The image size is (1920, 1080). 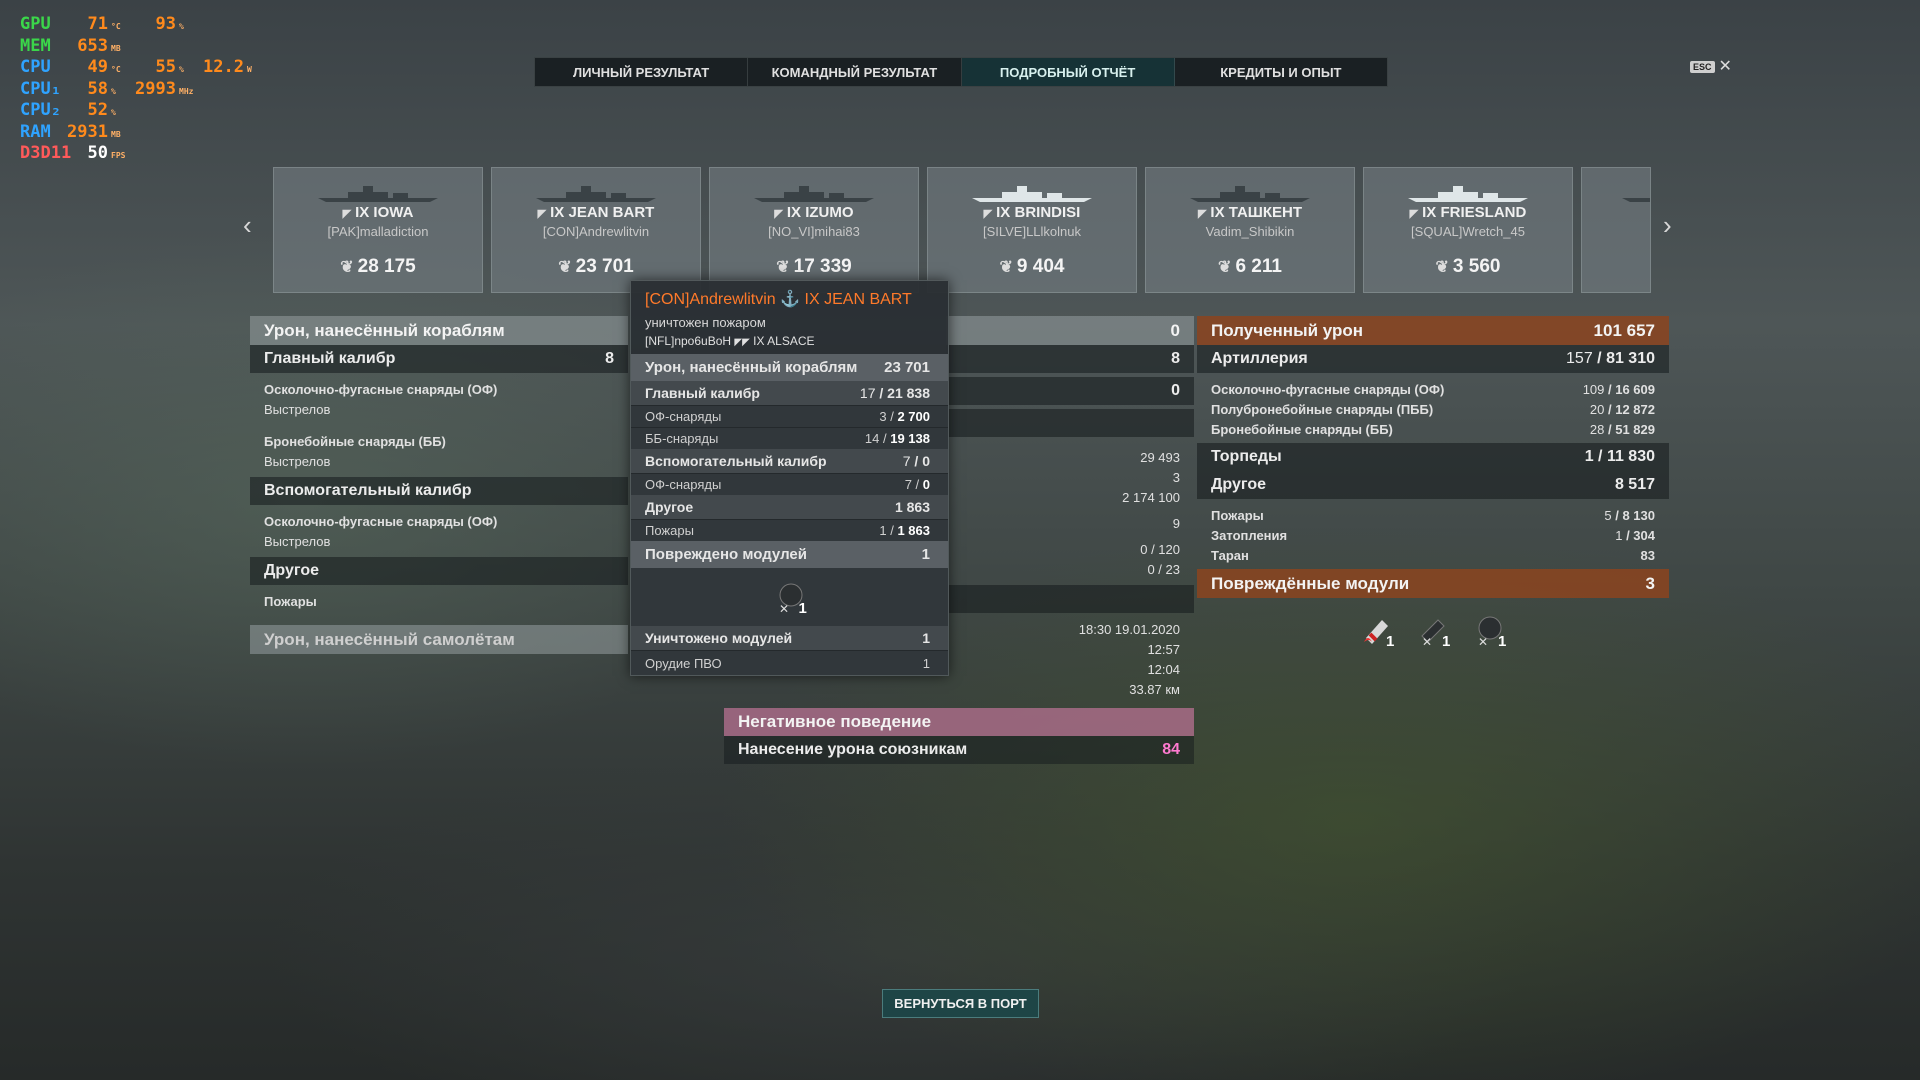 I want to click on overlay-value: 653, so click(x=92, y=45).